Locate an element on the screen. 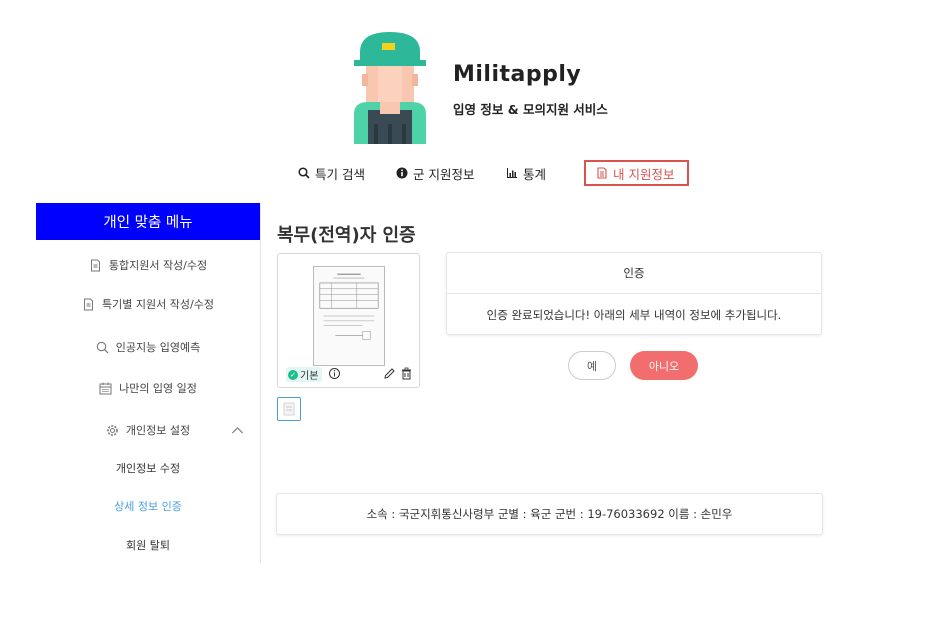 This screenshot has height=643, width=949. nav-military-info: 군 지원정보 is located at coordinates (435, 173).